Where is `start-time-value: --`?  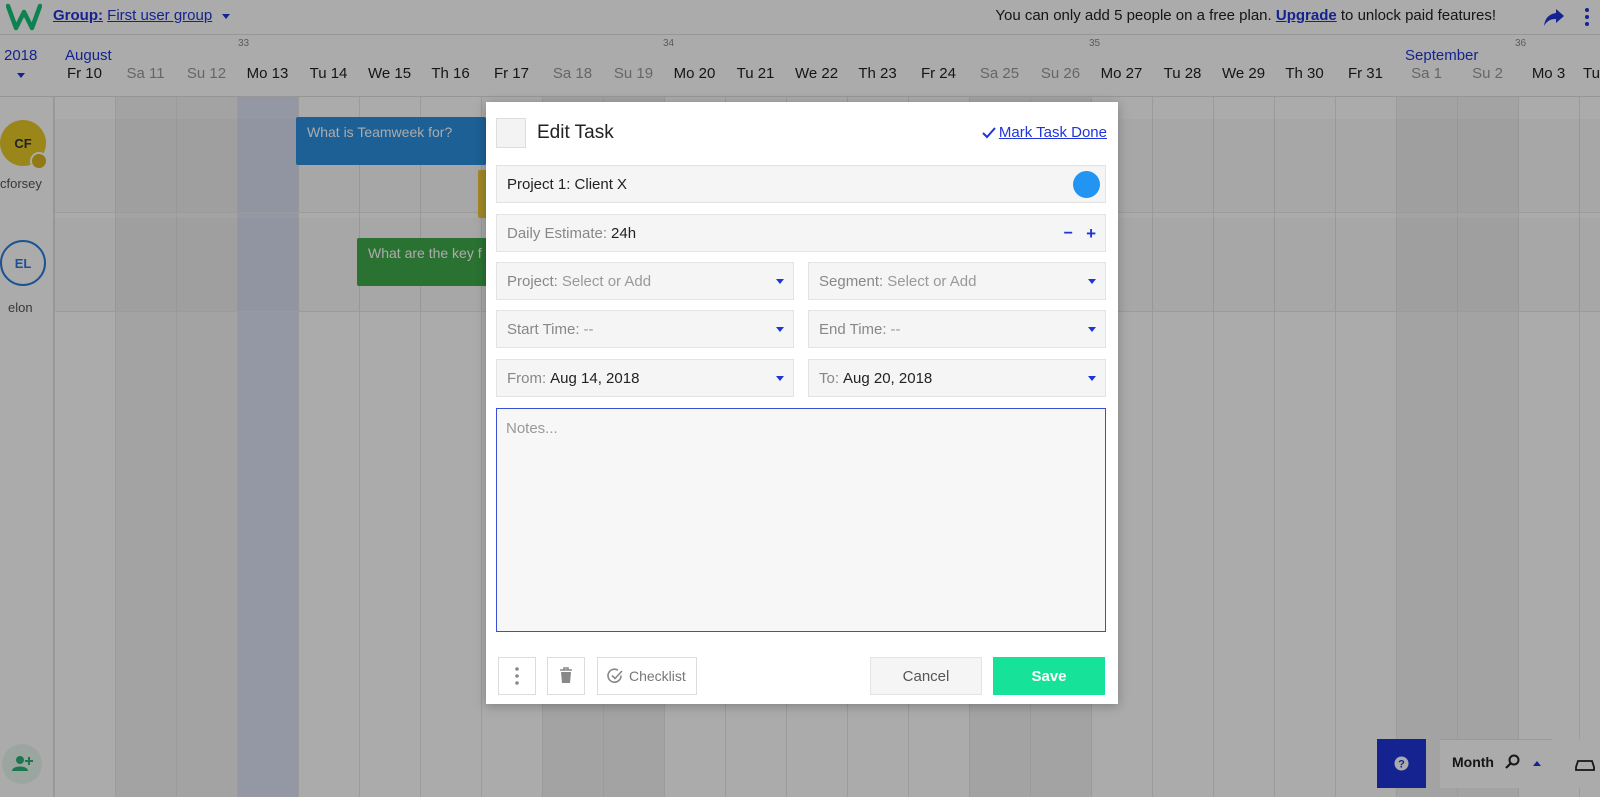 start-time-value: -- is located at coordinates (588, 329).